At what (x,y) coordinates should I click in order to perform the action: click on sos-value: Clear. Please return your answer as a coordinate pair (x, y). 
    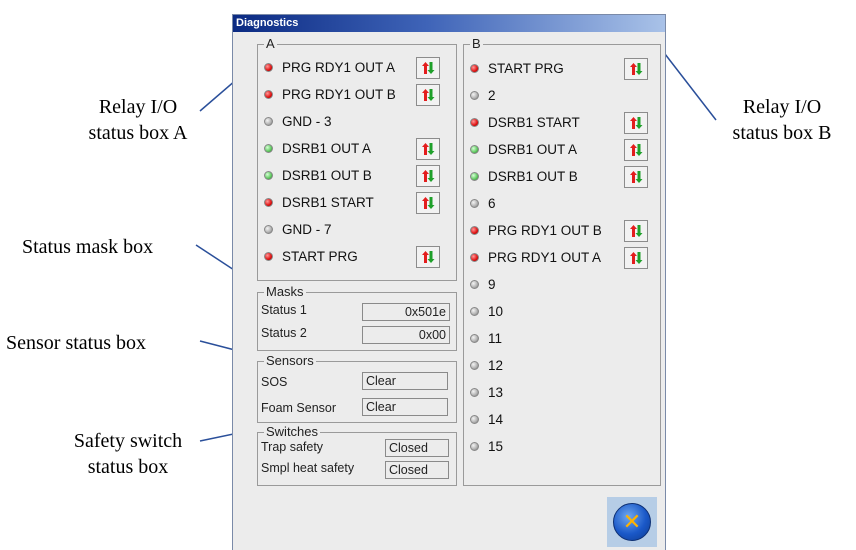
    Looking at the image, I should click on (405, 381).